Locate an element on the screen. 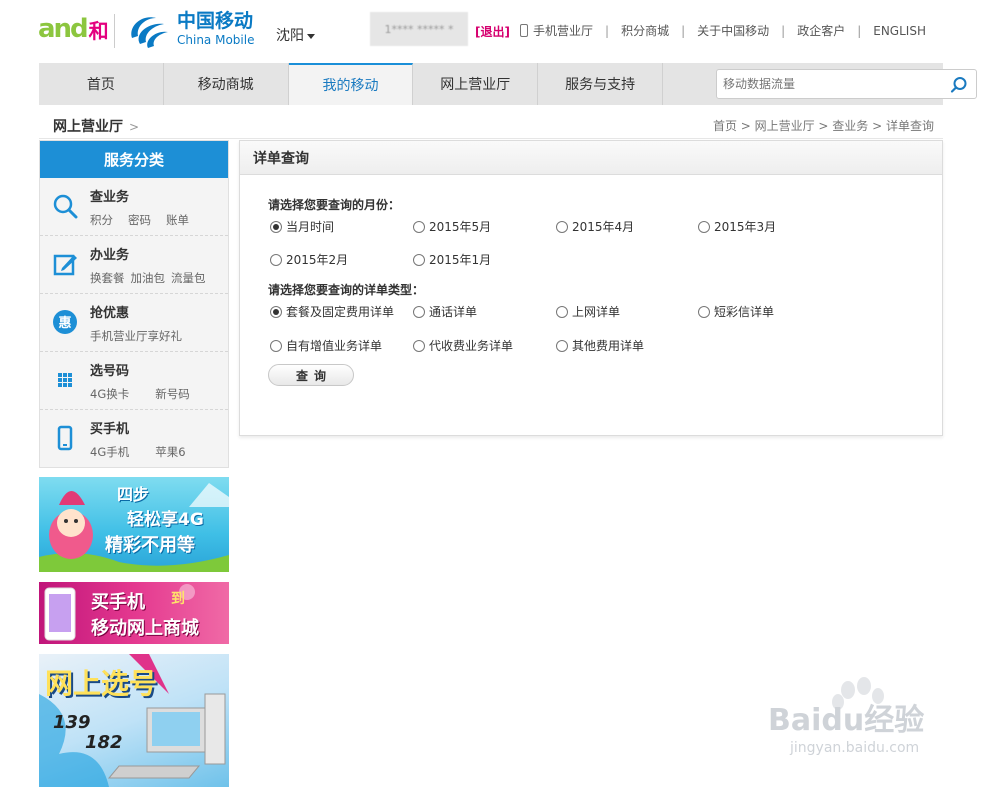 The image size is (1000, 787). type-option-value-added: 自有增值业务详单 is located at coordinates (326, 345).